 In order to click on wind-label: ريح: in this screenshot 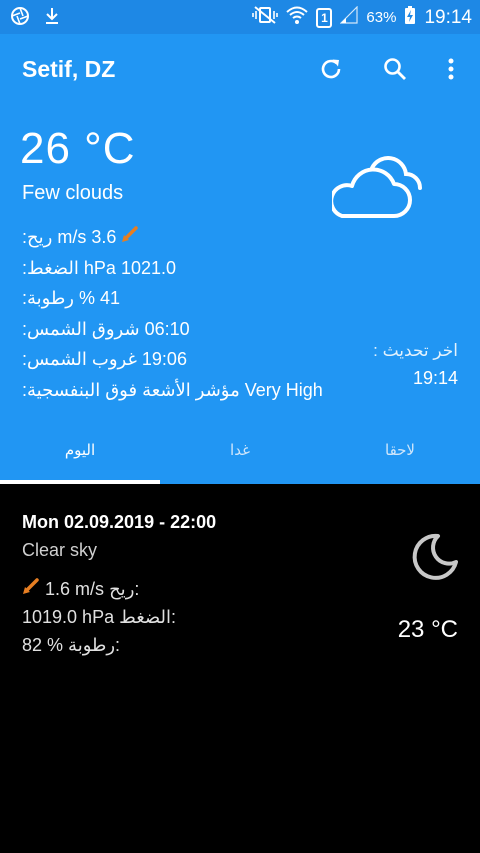, I will do `click(37, 237)`.